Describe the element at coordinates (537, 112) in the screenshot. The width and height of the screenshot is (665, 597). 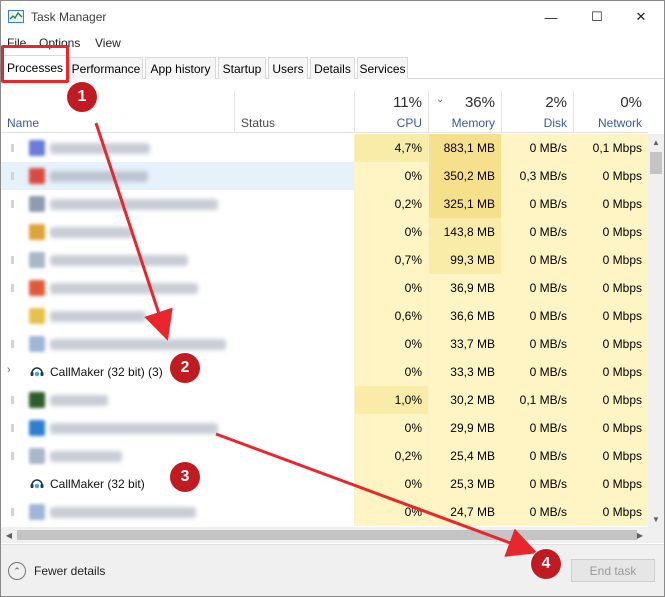
I see `column-disk: 2% Disk` at that location.